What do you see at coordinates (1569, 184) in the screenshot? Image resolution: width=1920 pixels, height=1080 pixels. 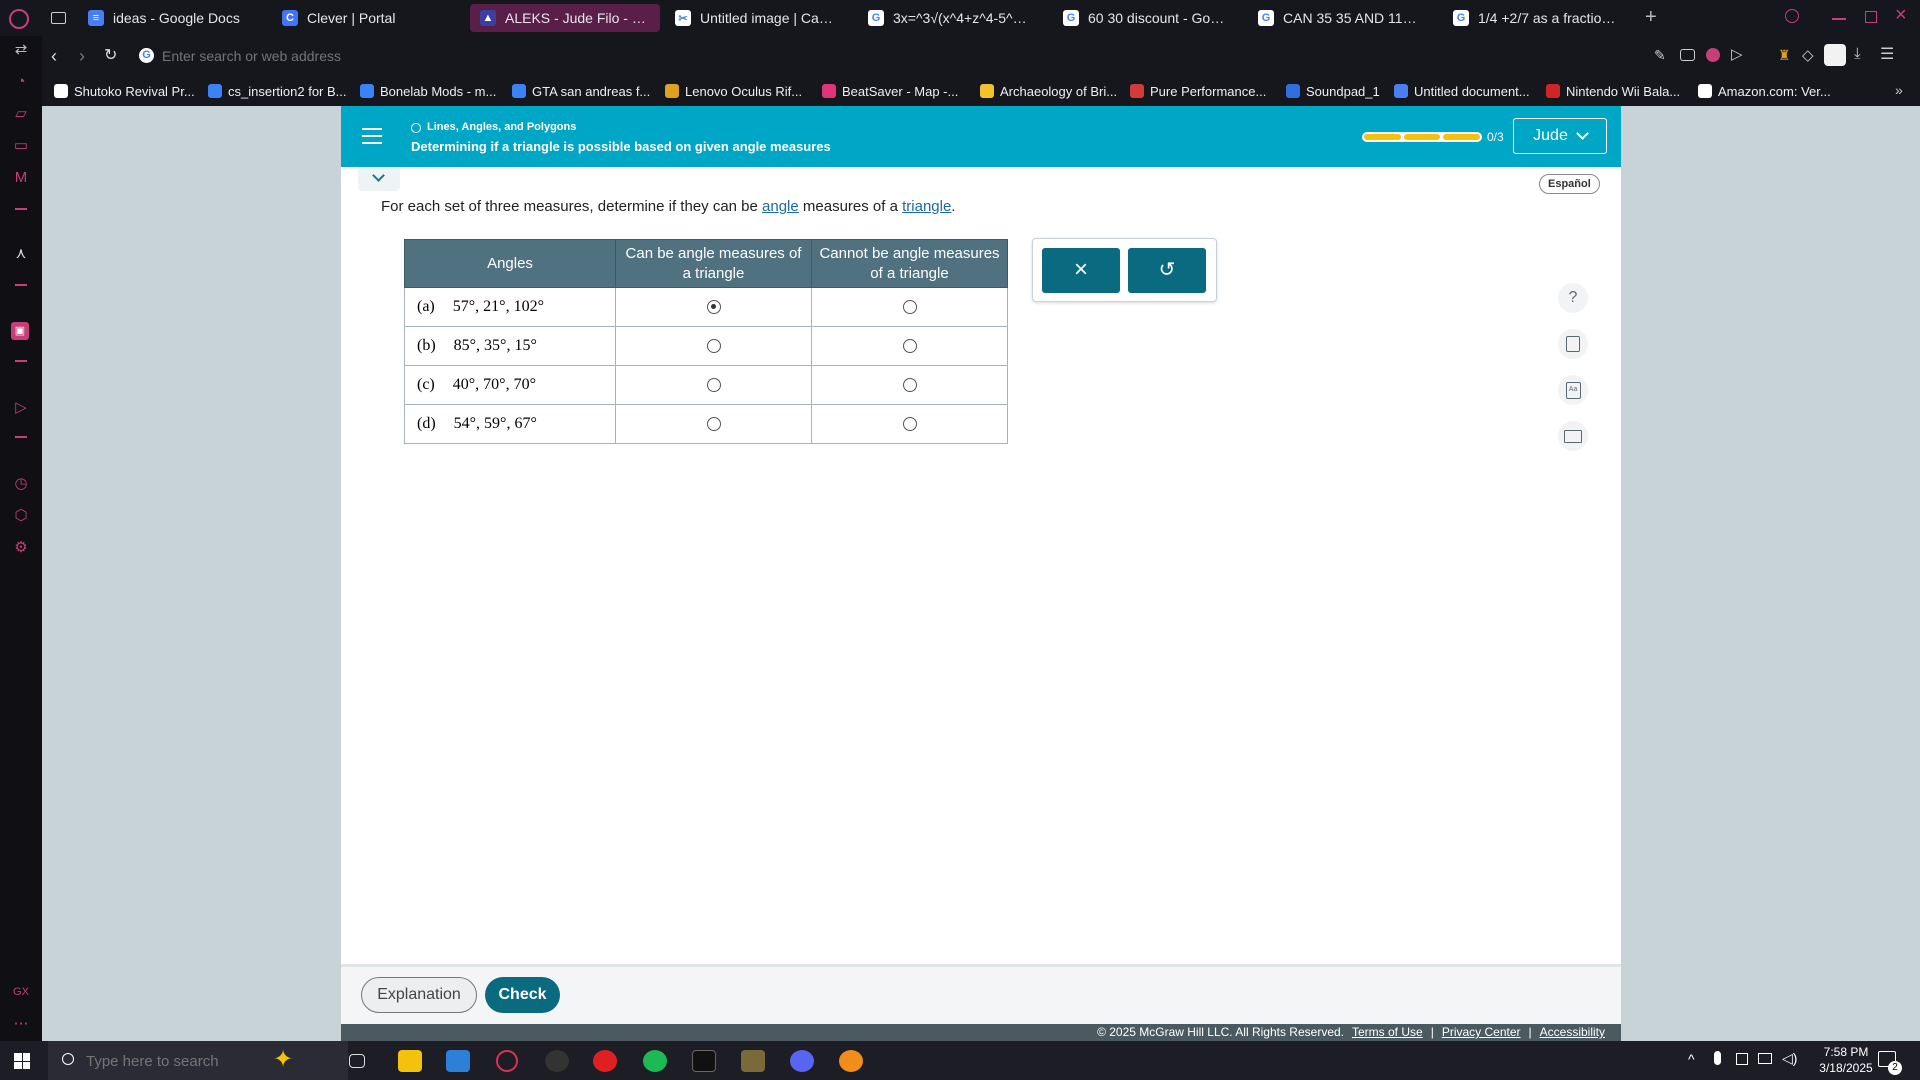 I see `espanol-button: Español` at bounding box center [1569, 184].